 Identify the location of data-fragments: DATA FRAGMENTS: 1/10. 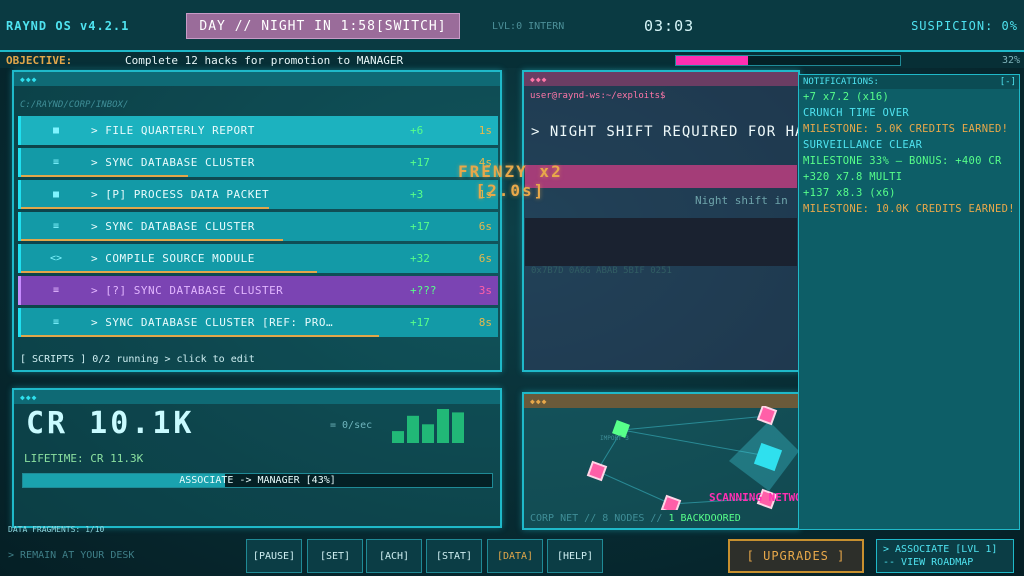
(56, 529).